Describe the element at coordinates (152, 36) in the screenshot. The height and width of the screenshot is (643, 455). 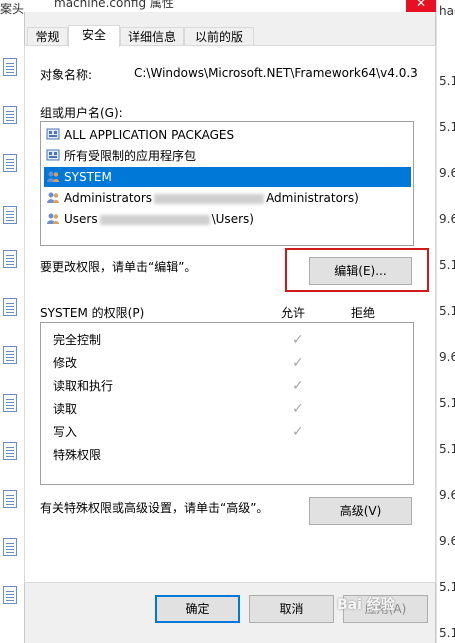
I see `tab-details: 详细信息` at that location.